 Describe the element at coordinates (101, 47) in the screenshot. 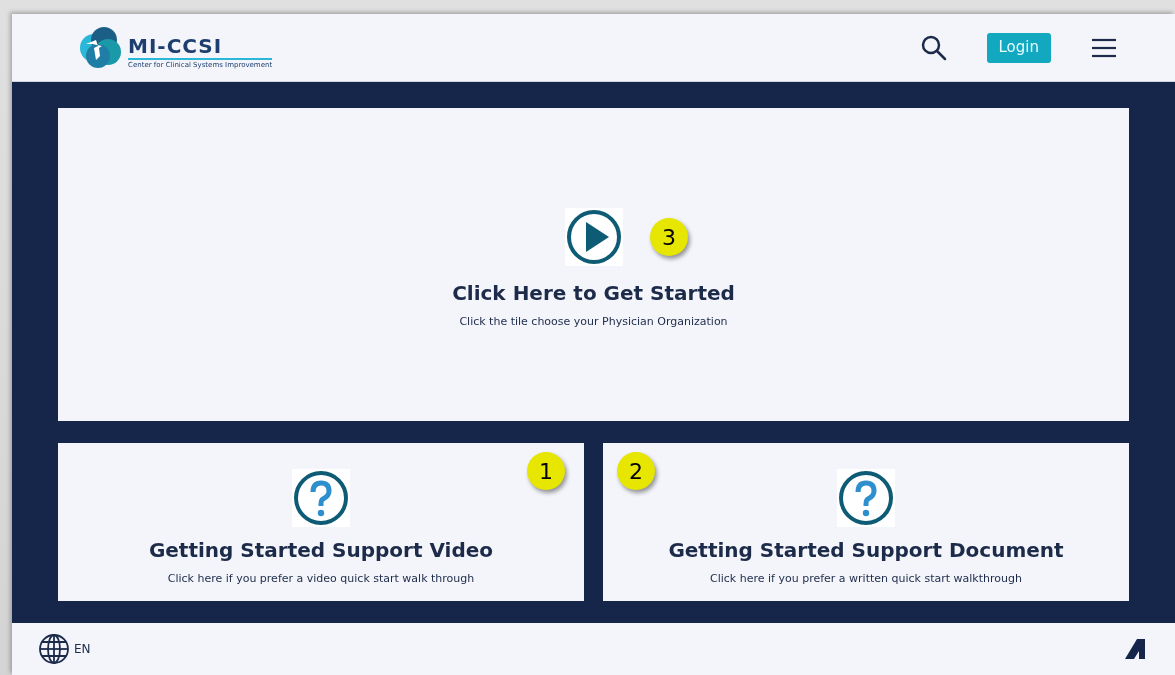

I see `logo-icon` at that location.